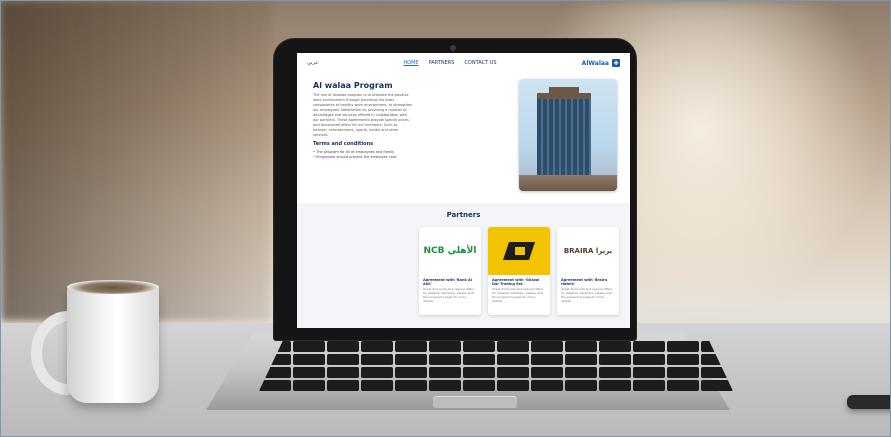 The width and height of the screenshot is (891, 437). Describe the element at coordinates (453, 48) in the screenshot. I see `webcam` at that location.